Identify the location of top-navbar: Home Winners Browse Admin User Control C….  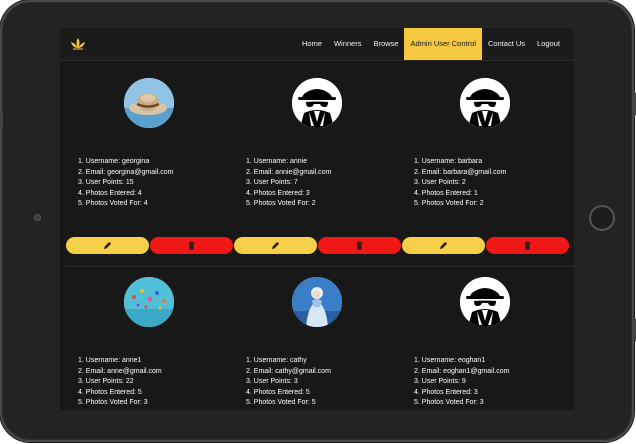
(317, 44).